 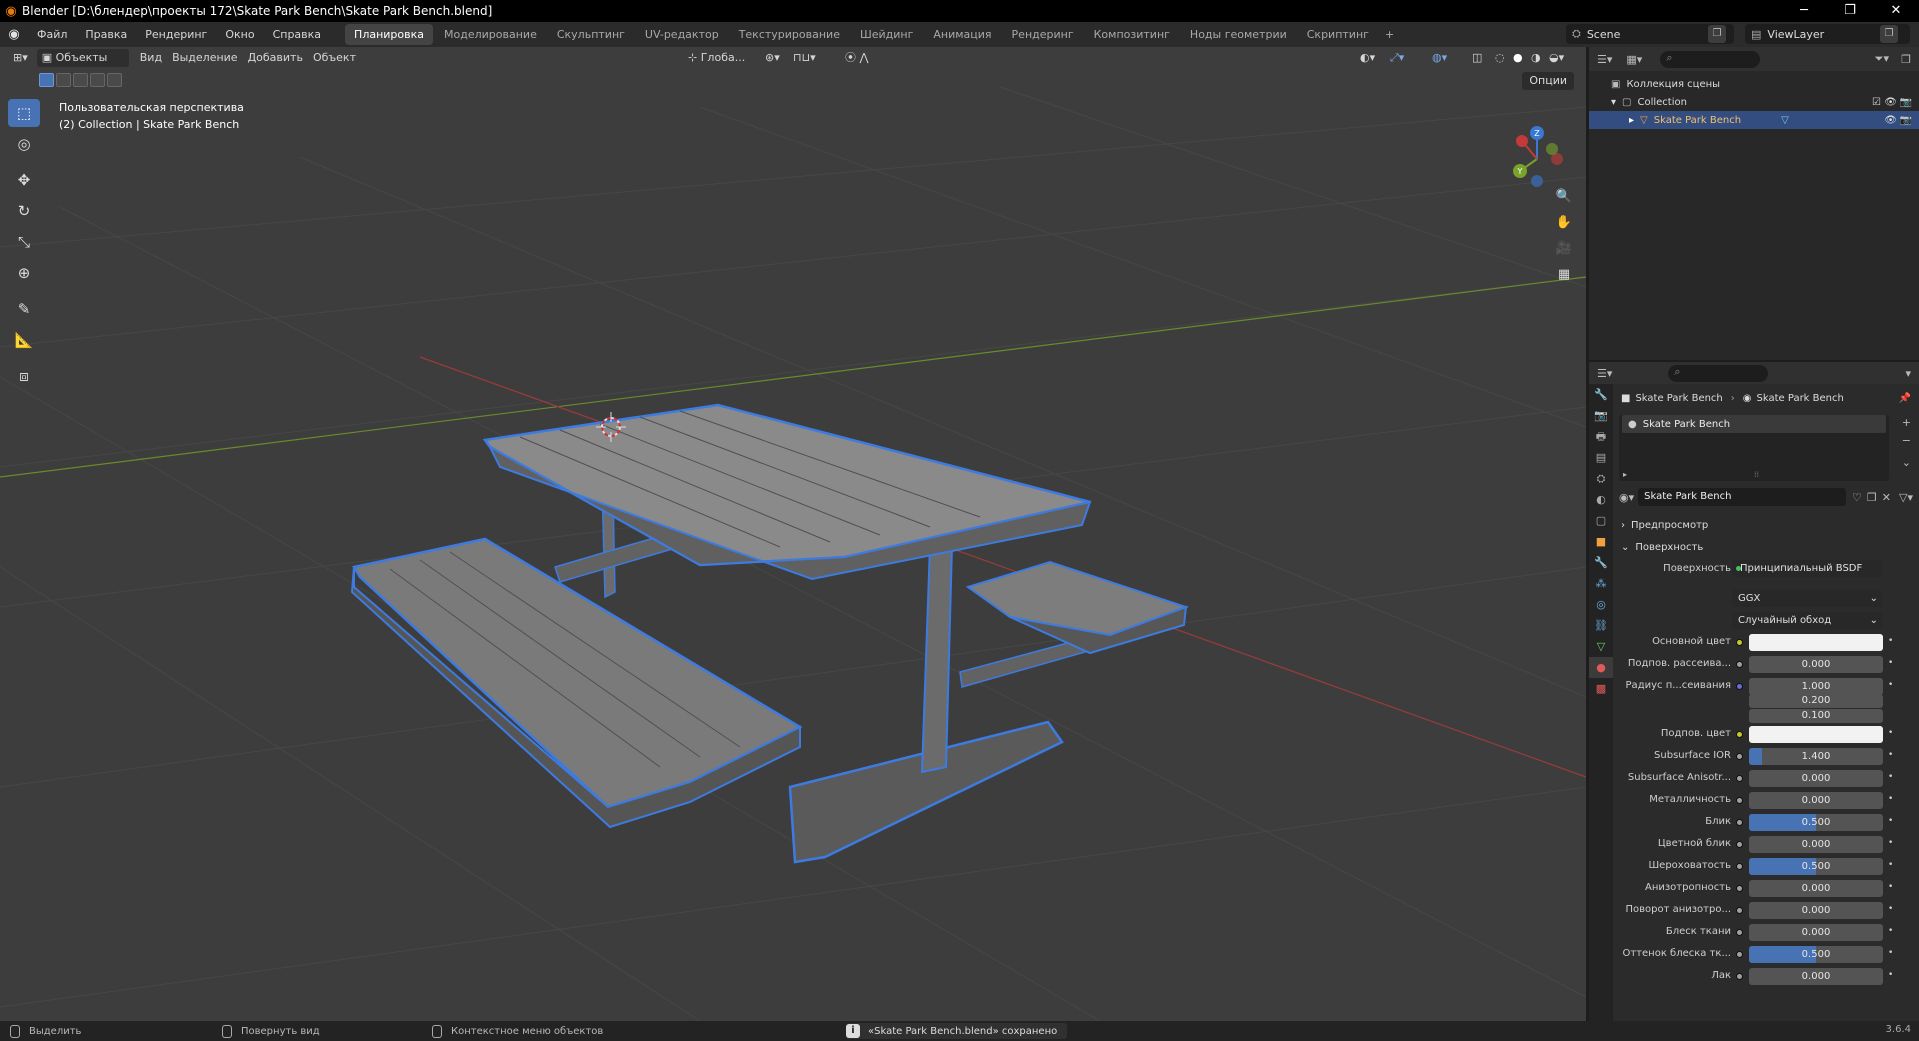 What do you see at coordinates (1601, 667) in the screenshot?
I see `material-tab-icon: ●` at bounding box center [1601, 667].